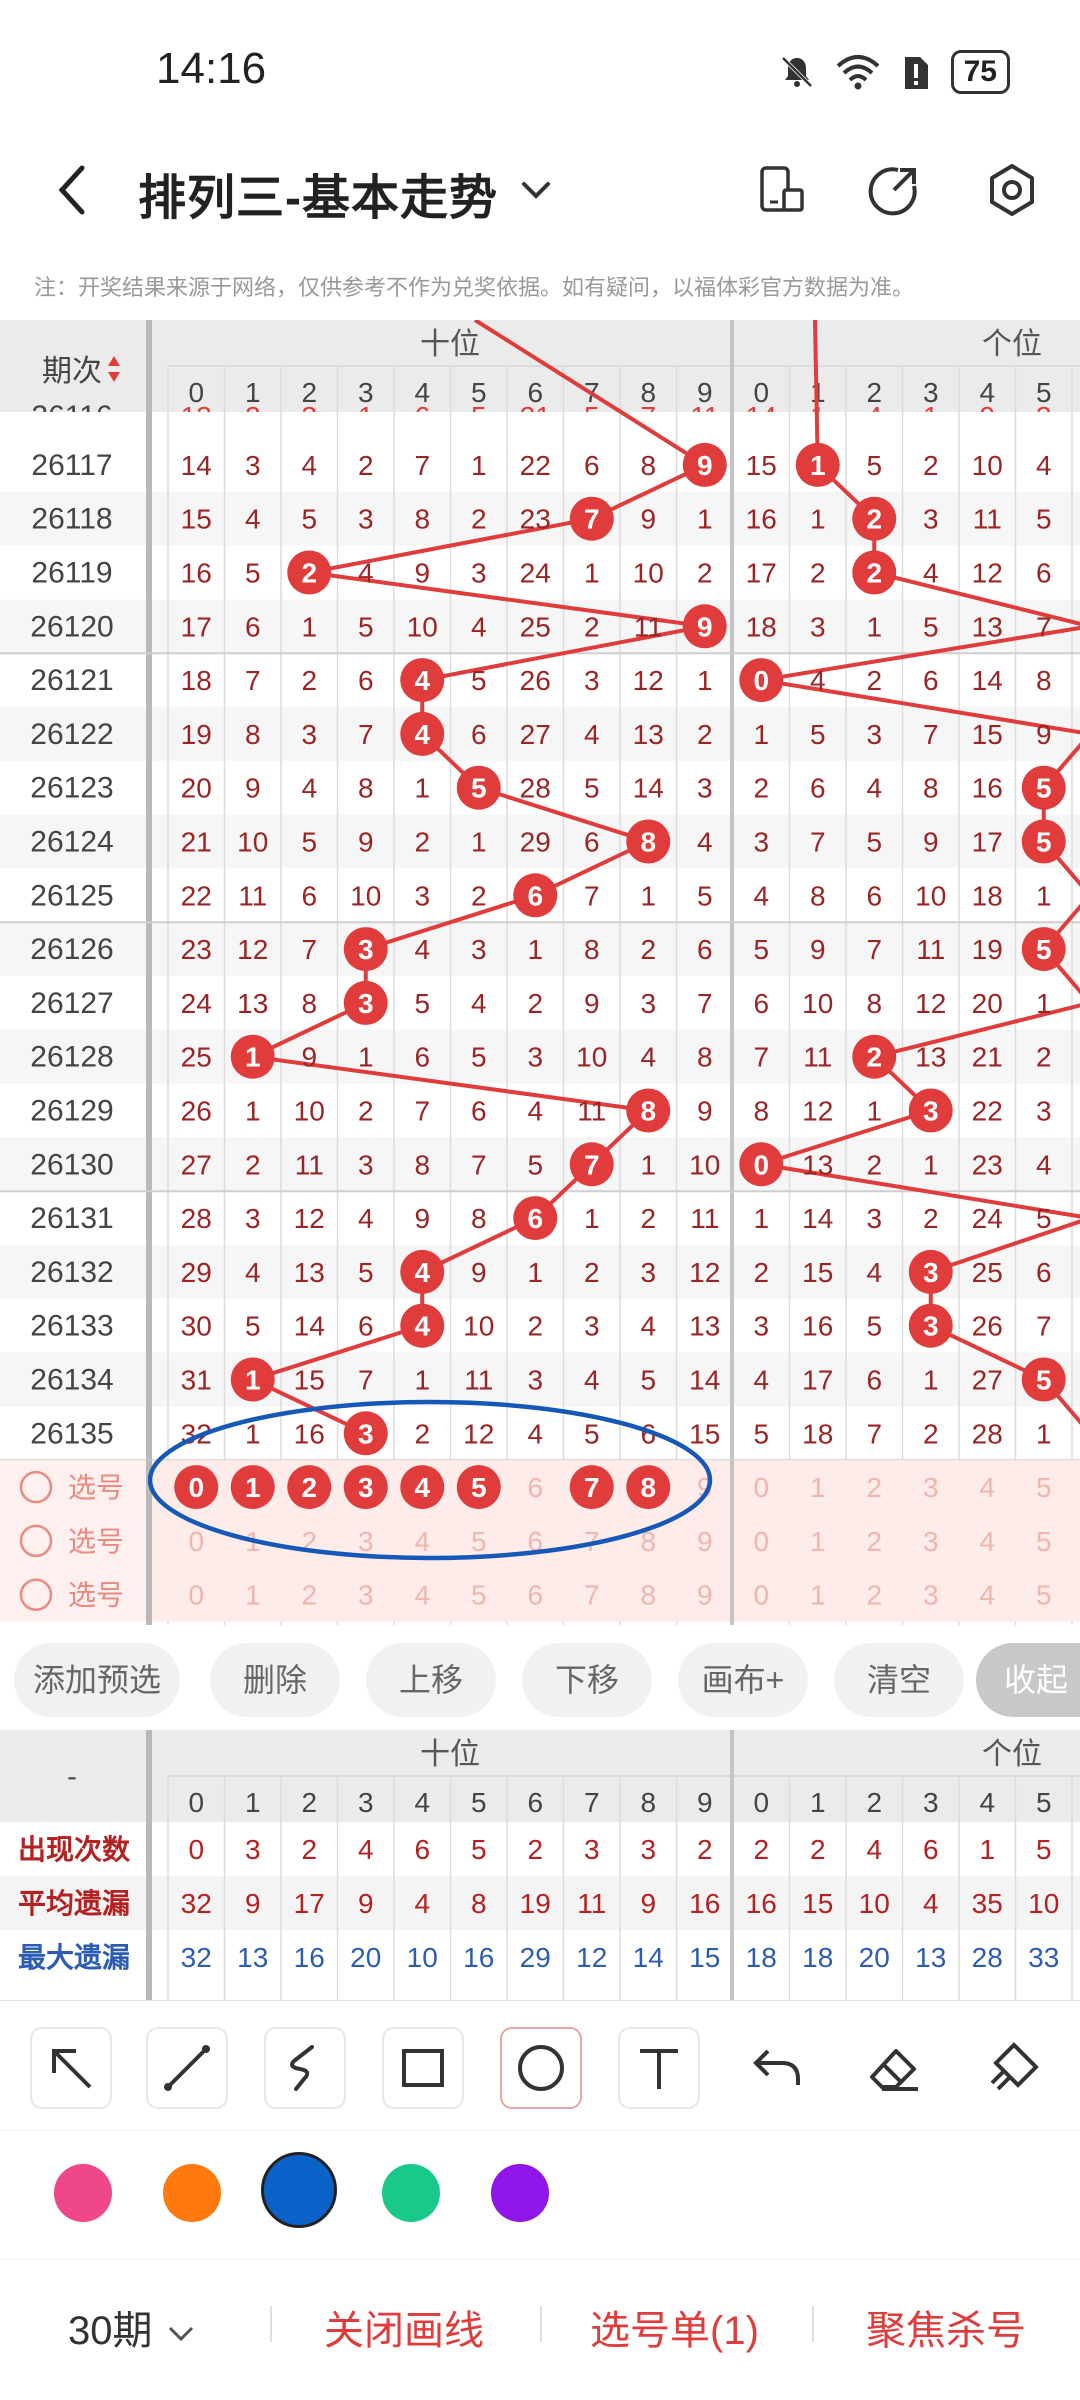 This screenshot has height=2400, width=1080. Describe the element at coordinates (299, 2190) in the screenshot. I see `color-swatch-blue-selected` at that location.